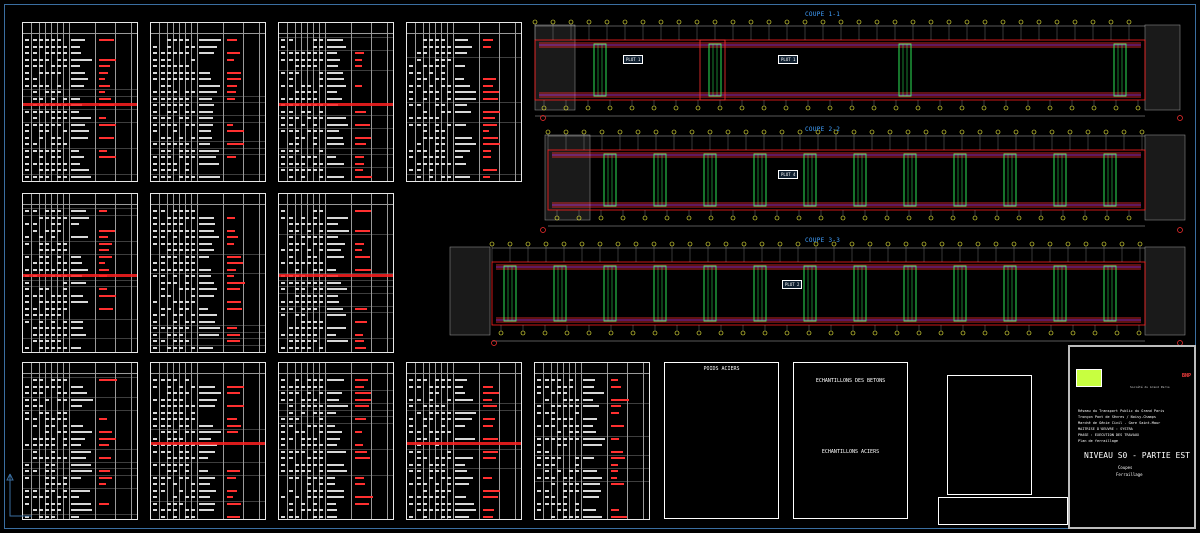  I want to click on plot-label-2: PLOT 4, so click(788, 174).